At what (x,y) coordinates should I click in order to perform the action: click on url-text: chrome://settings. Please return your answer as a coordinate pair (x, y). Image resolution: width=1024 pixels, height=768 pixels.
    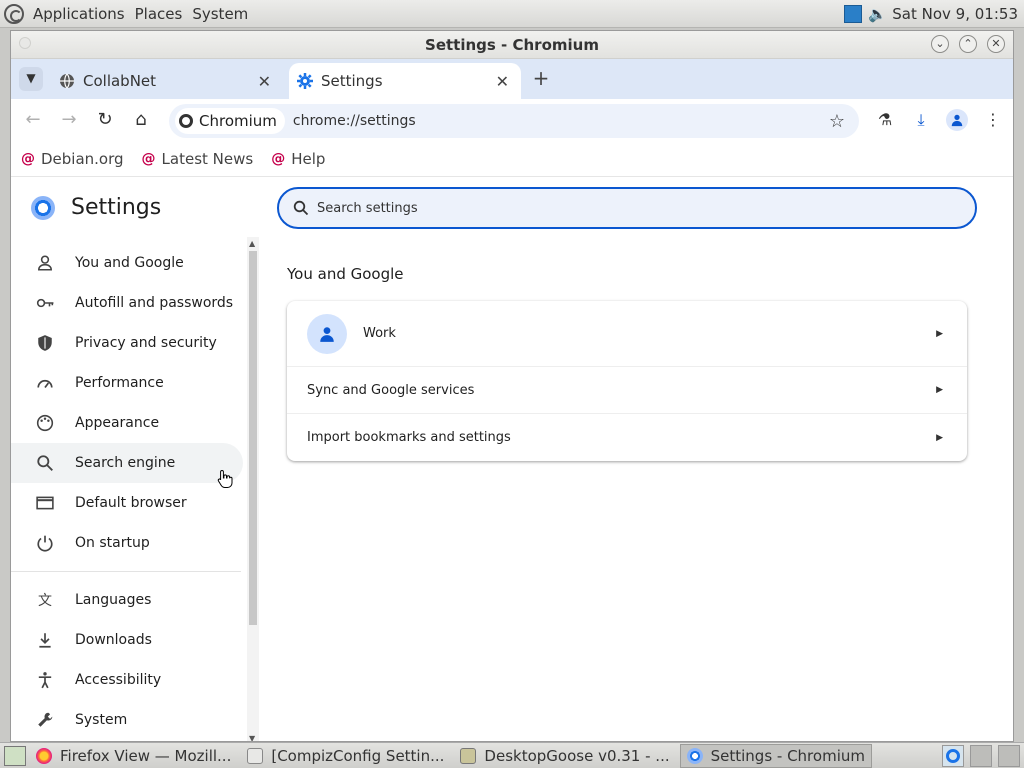
    Looking at the image, I should click on (354, 121).